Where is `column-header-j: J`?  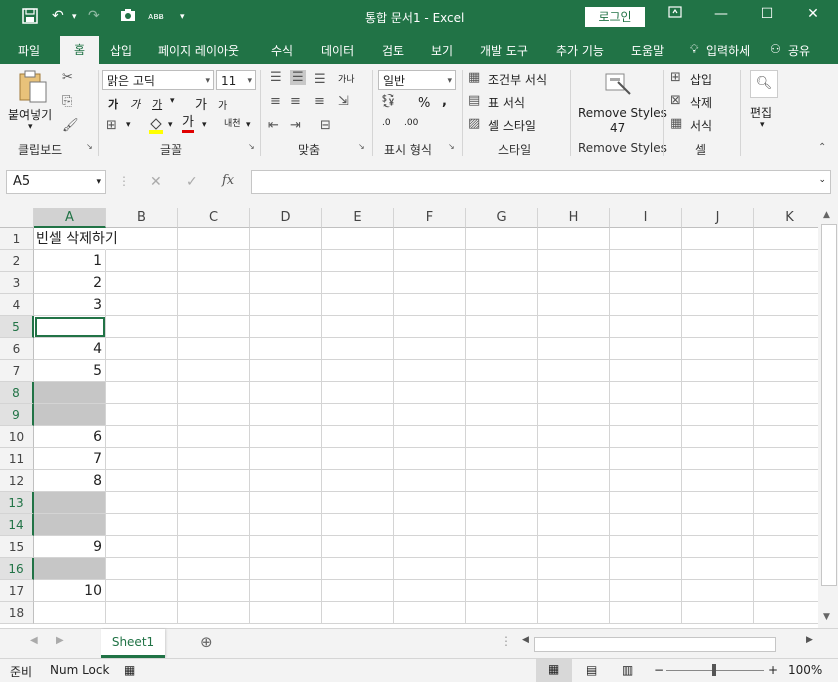 column-header-j: J is located at coordinates (718, 218).